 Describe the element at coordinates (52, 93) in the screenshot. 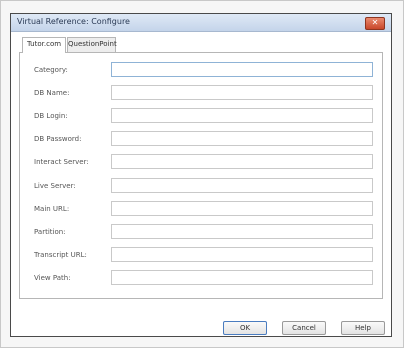

I see `db-name-label: DB Name:` at that location.